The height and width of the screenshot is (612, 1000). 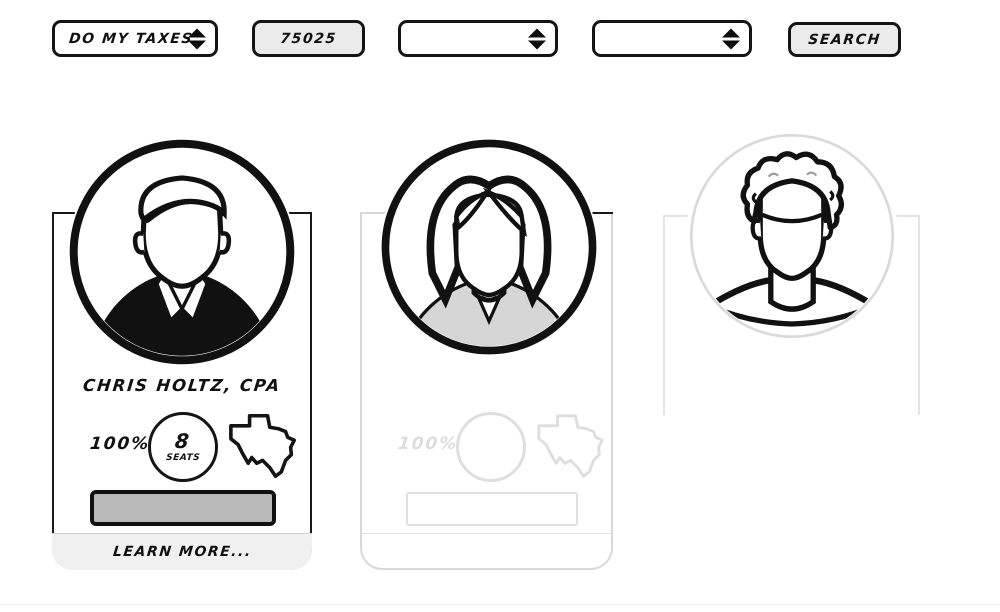 I want to click on seats-badge: 8 SEATS, so click(x=183, y=447).